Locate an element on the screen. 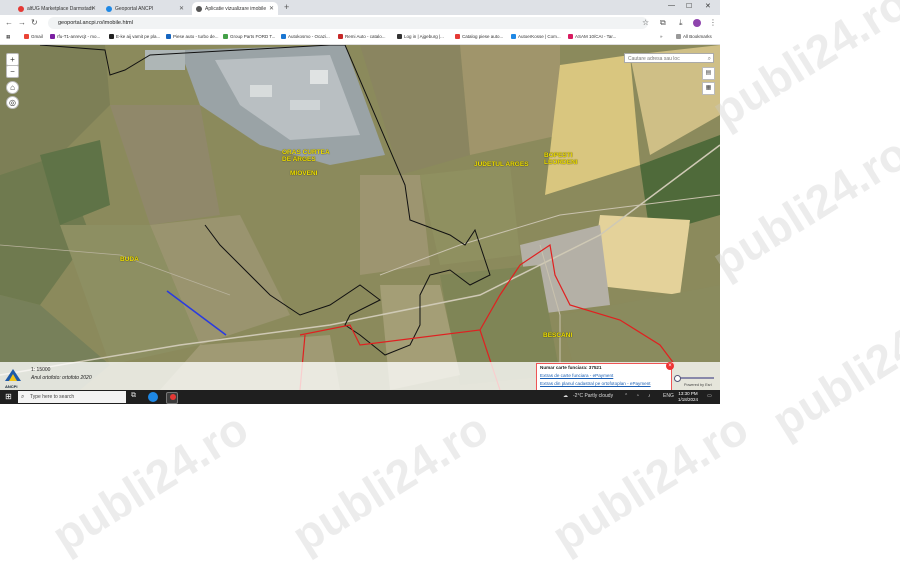  map-search-input: Cautare adresa sau loc ⌕ is located at coordinates (669, 58).